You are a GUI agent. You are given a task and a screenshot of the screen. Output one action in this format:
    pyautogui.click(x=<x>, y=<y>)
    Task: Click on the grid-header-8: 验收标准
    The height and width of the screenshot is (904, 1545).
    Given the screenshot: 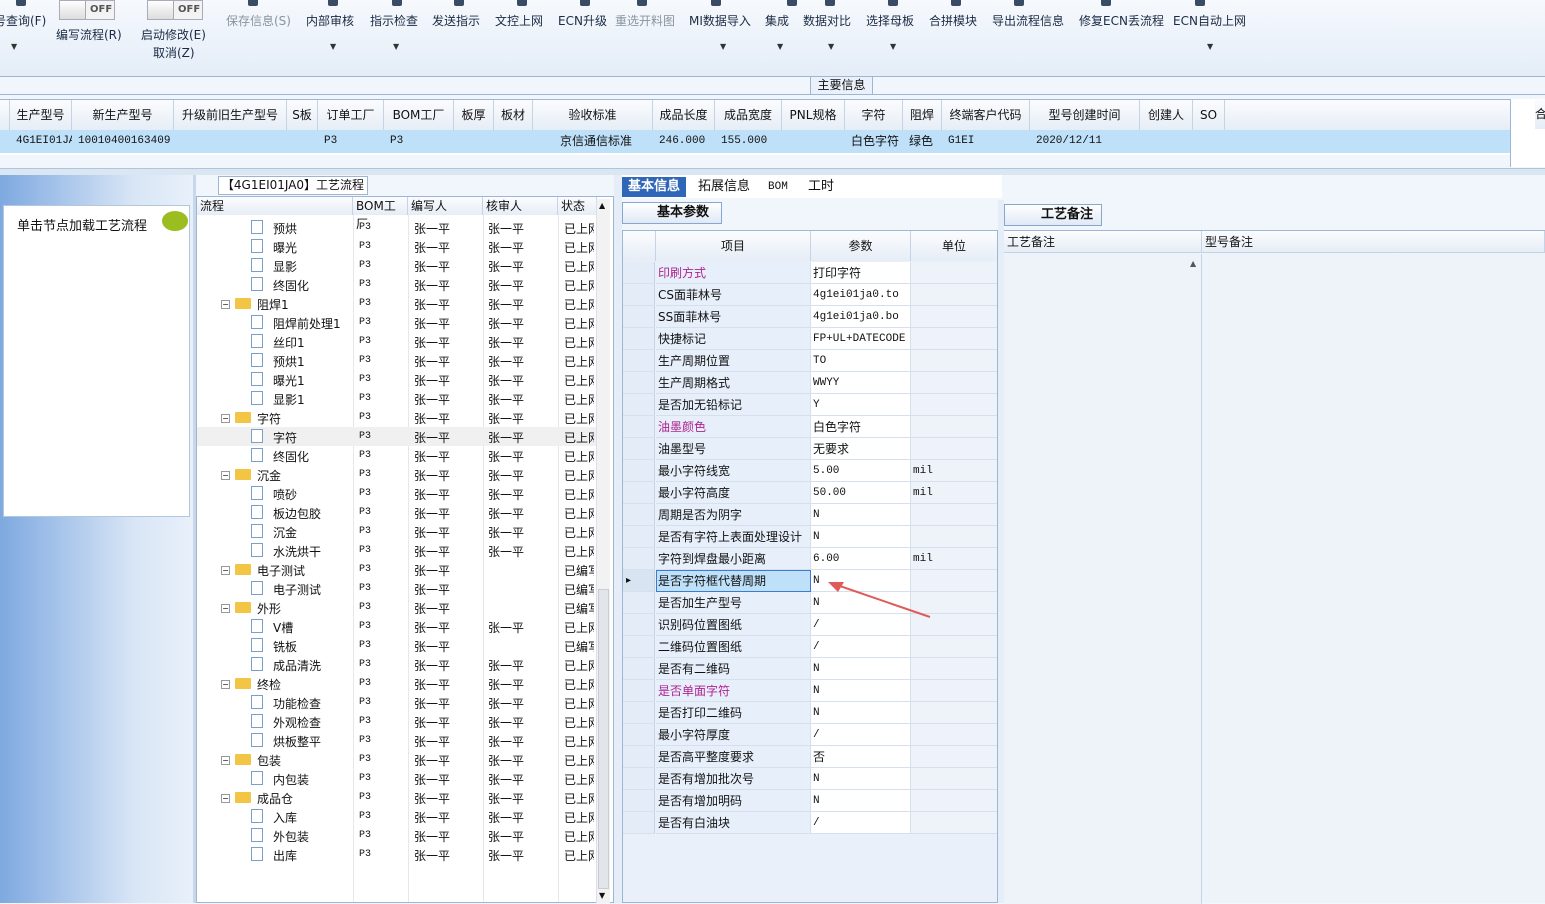 What is the action you would take?
    pyautogui.click(x=593, y=115)
    